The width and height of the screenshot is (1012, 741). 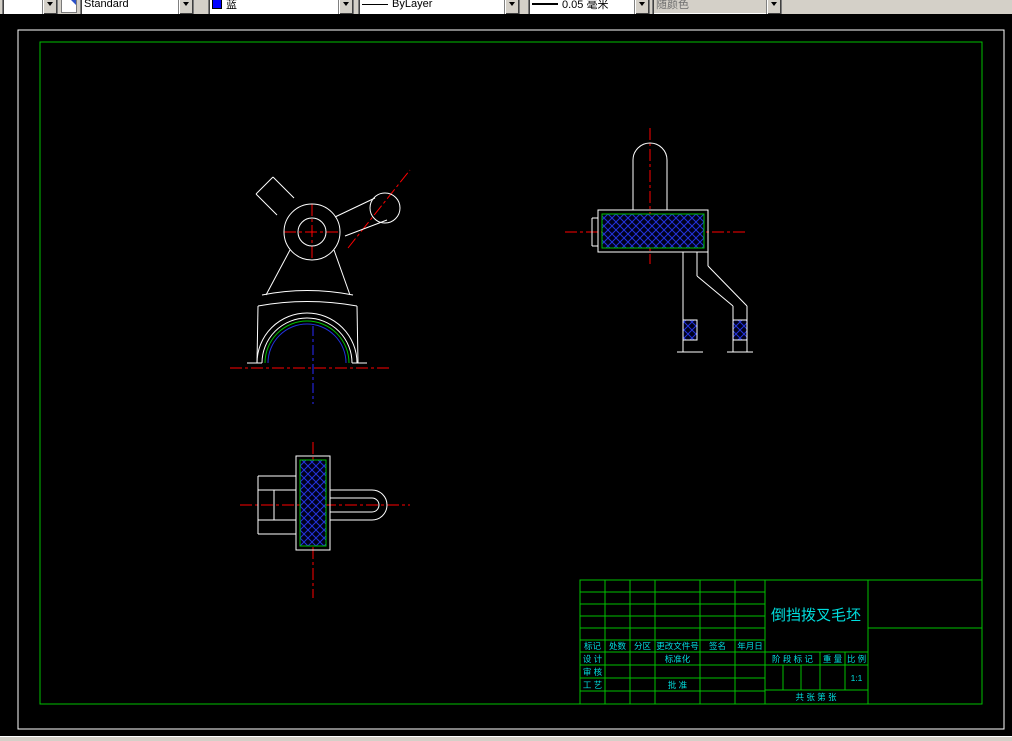 I want to click on left-leg-hatch, so click(x=690, y=330).